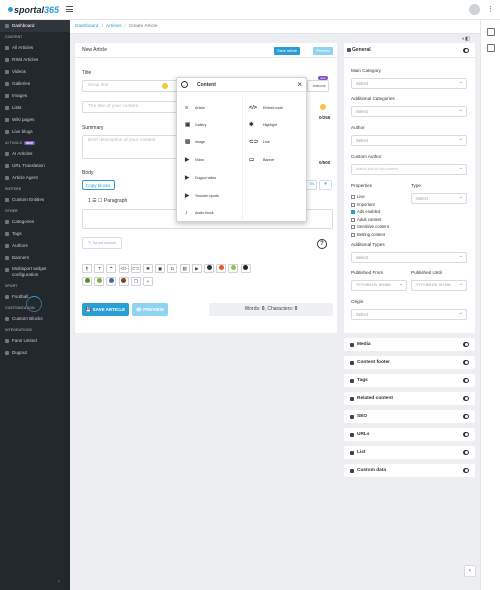 The image size is (500, 590). What do you see at coordinates (409, 452) in the screenshot?
I see `panel-list: List` at bounding box center [409, 452].